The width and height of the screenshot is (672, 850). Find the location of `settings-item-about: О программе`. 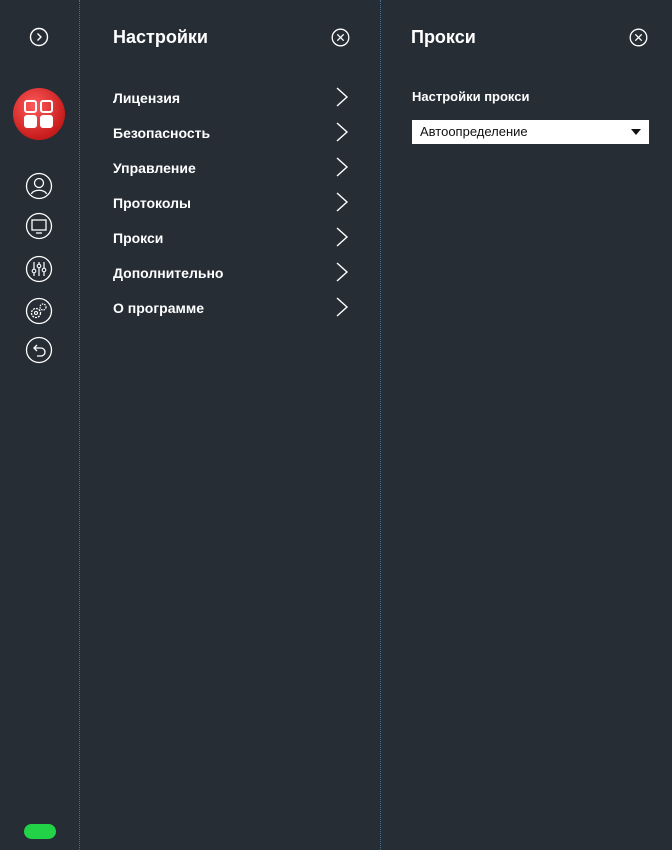

settings-item-about: О программе is located at coordinates (233, 308).